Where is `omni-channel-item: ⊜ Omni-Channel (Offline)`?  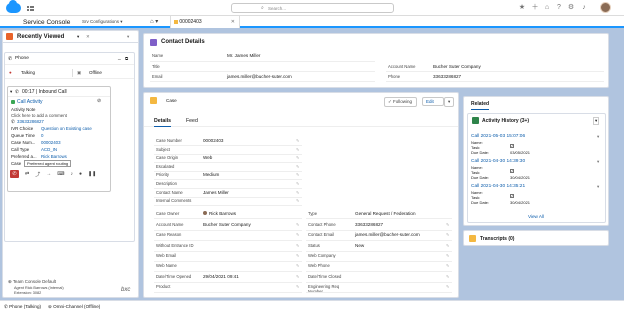
omni-channel-item: ⊜ Omni-Channel (Offline) is located at coordinates (74, 307).